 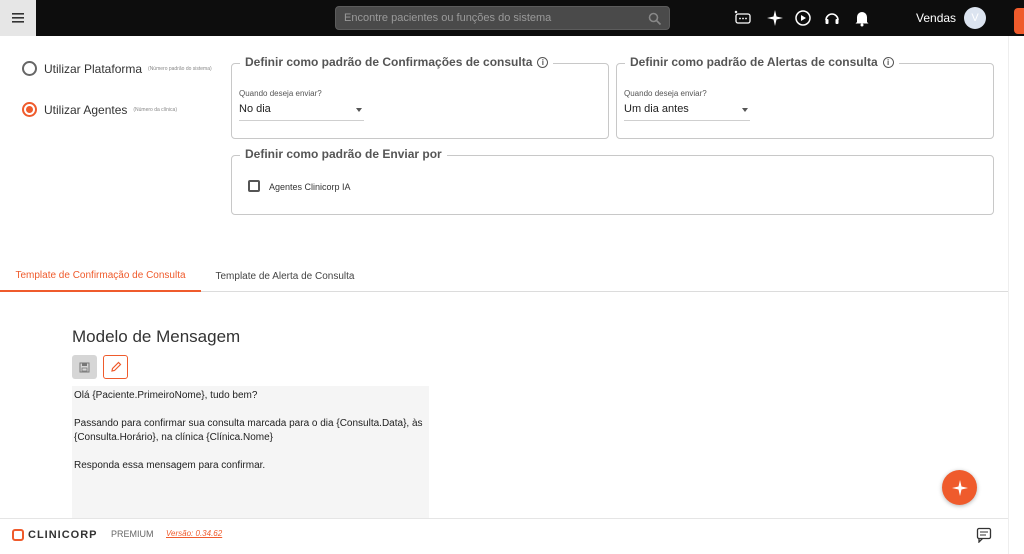 I want to click on ai-assistant-fab, so click(x=959, y=487).